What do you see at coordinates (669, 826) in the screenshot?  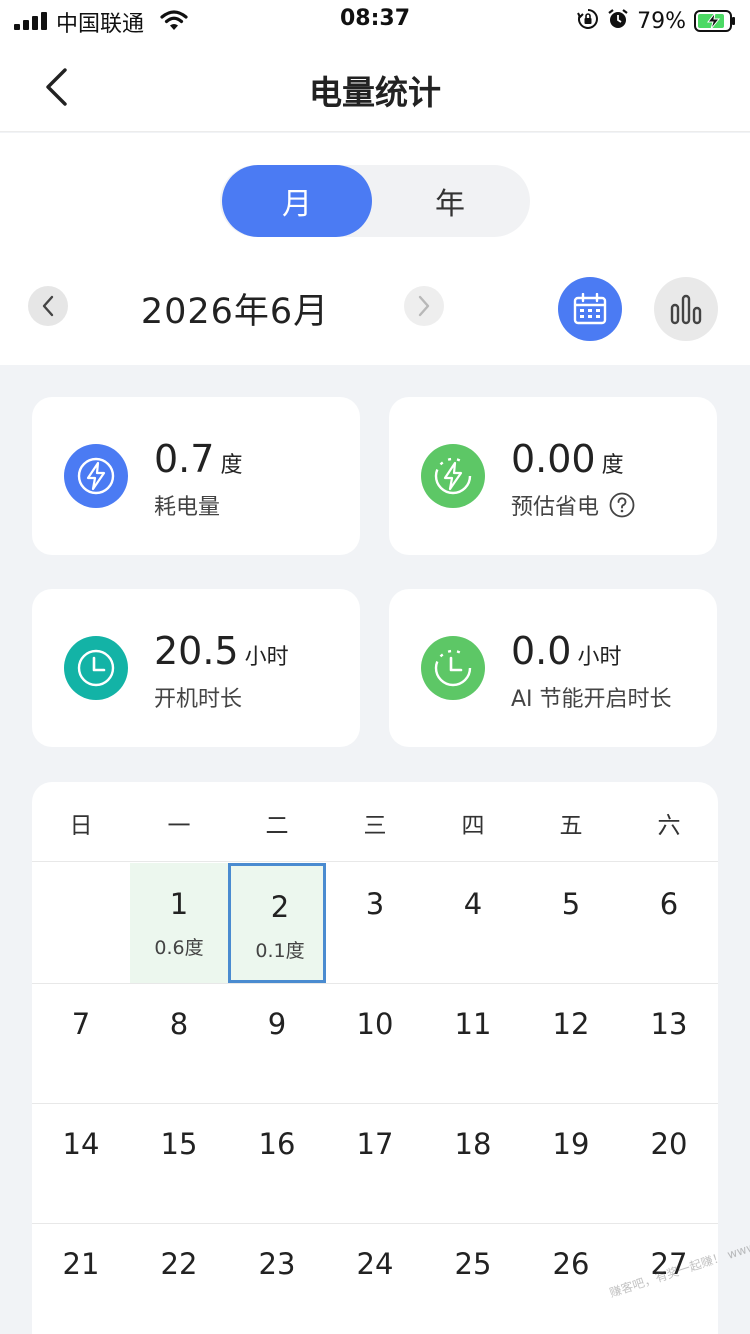 I see `weekday-label: 六` at bounding box center [669, 826].